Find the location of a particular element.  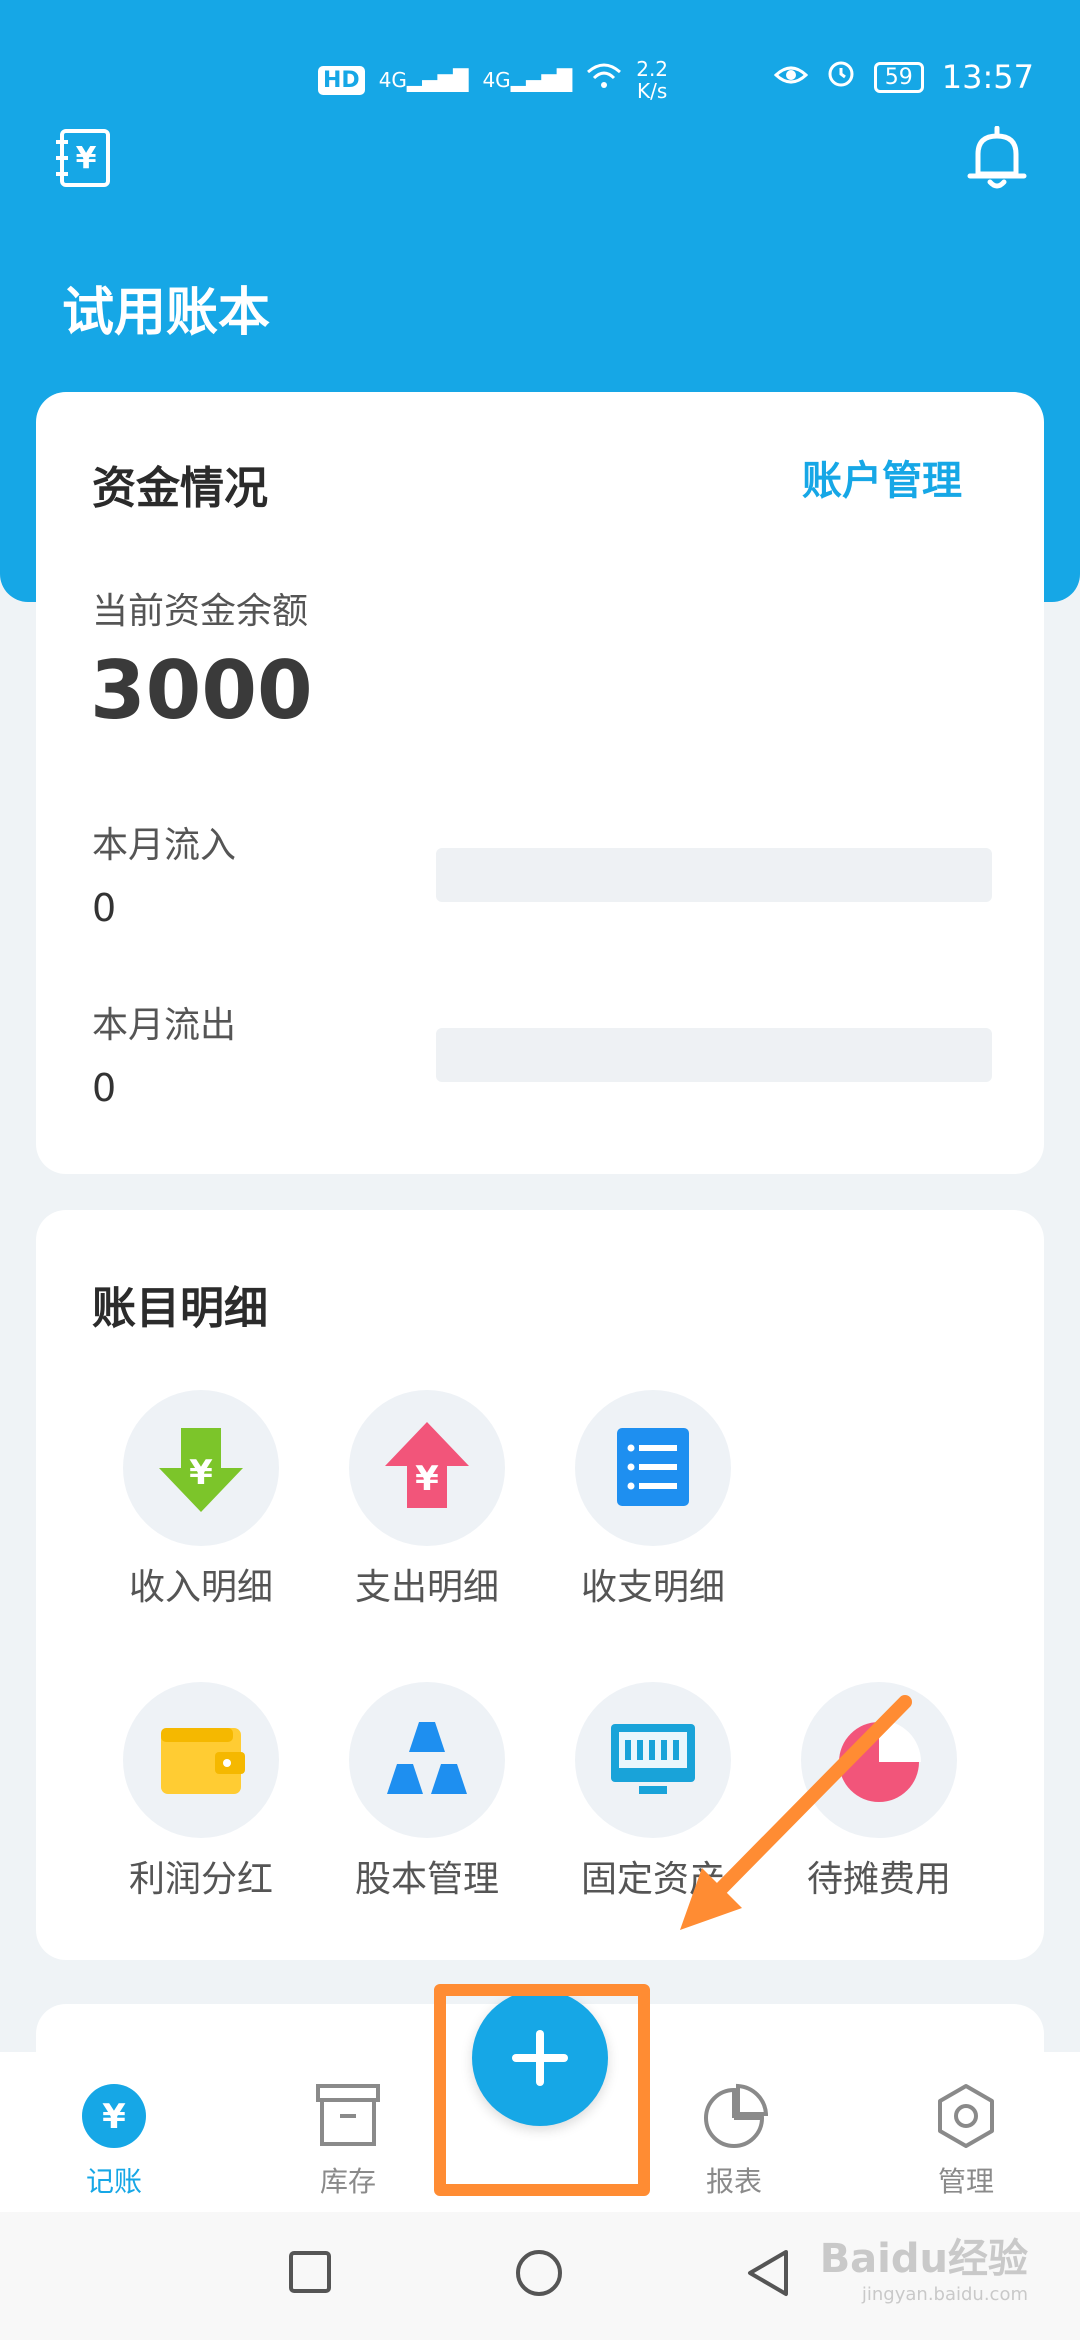

watermark-sub: jingyan.baidu.com is located at coordinates (944, 2294).